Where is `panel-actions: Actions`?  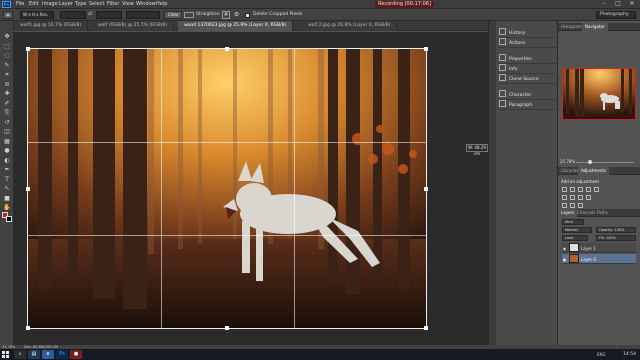
panel-actions: Actions is located at coordinates (527, 43).